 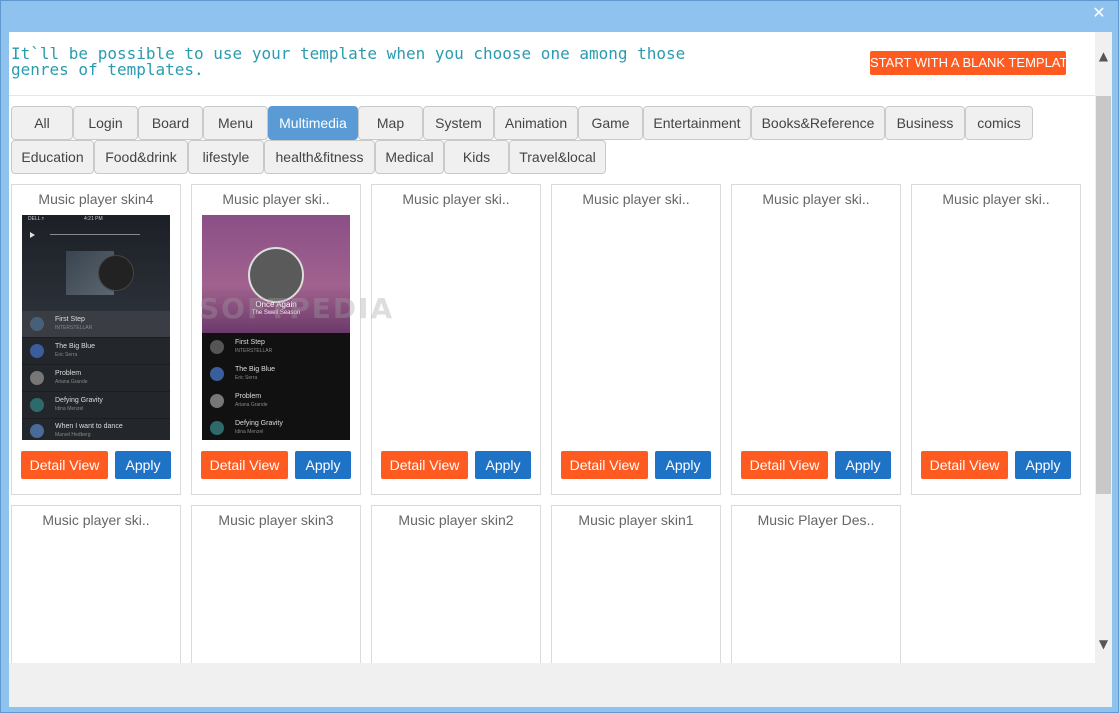 I want to click on tab-map: Map, so click(x=390, y=123).